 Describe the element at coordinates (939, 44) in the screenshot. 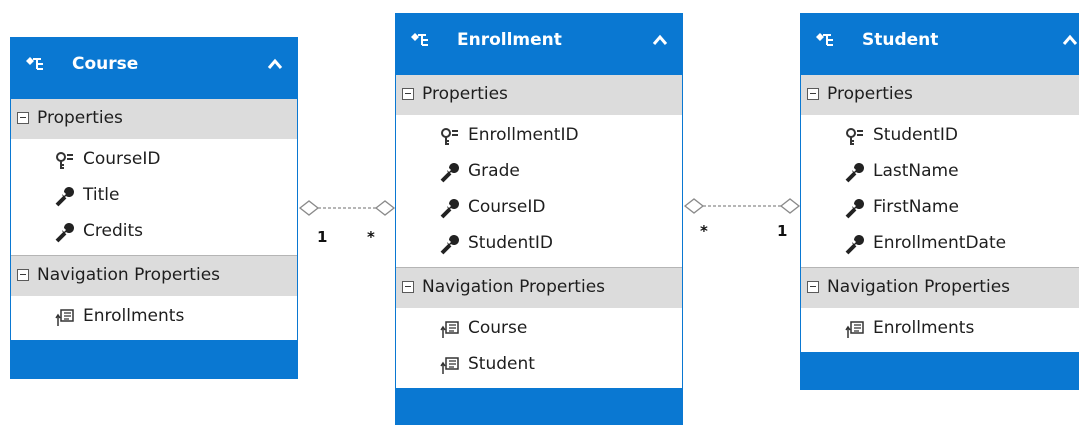

I see `entity-header: Student` at that location.